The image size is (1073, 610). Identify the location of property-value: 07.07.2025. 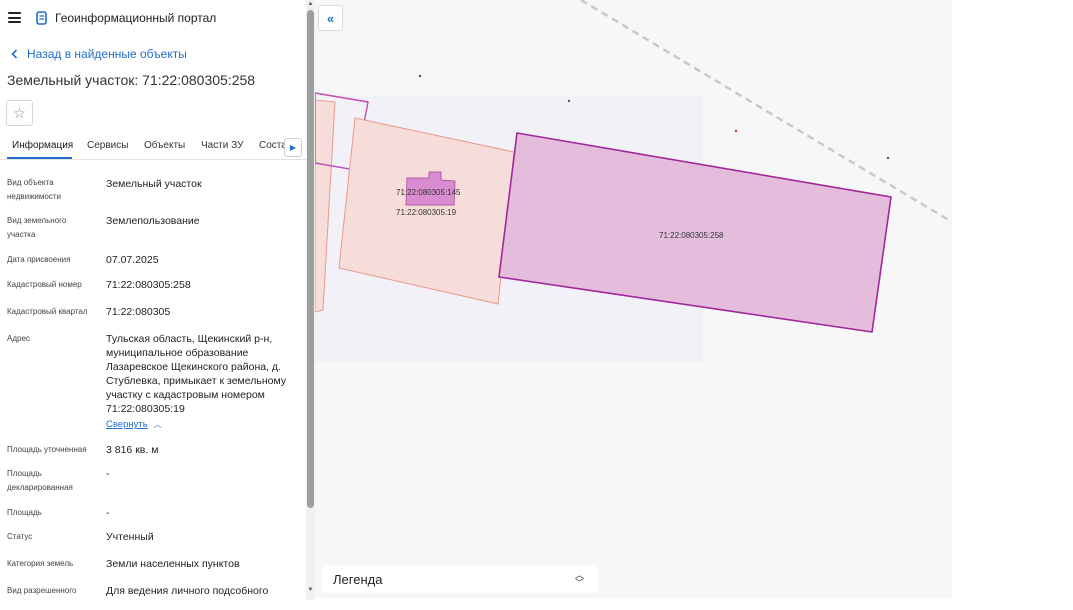
(132, 260).